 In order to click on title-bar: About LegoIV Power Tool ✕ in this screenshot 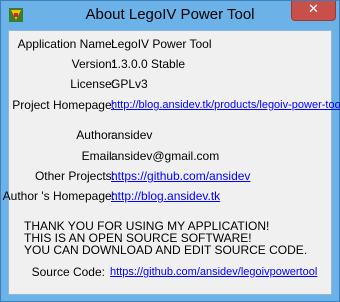, I will do `click(170, 16)`.